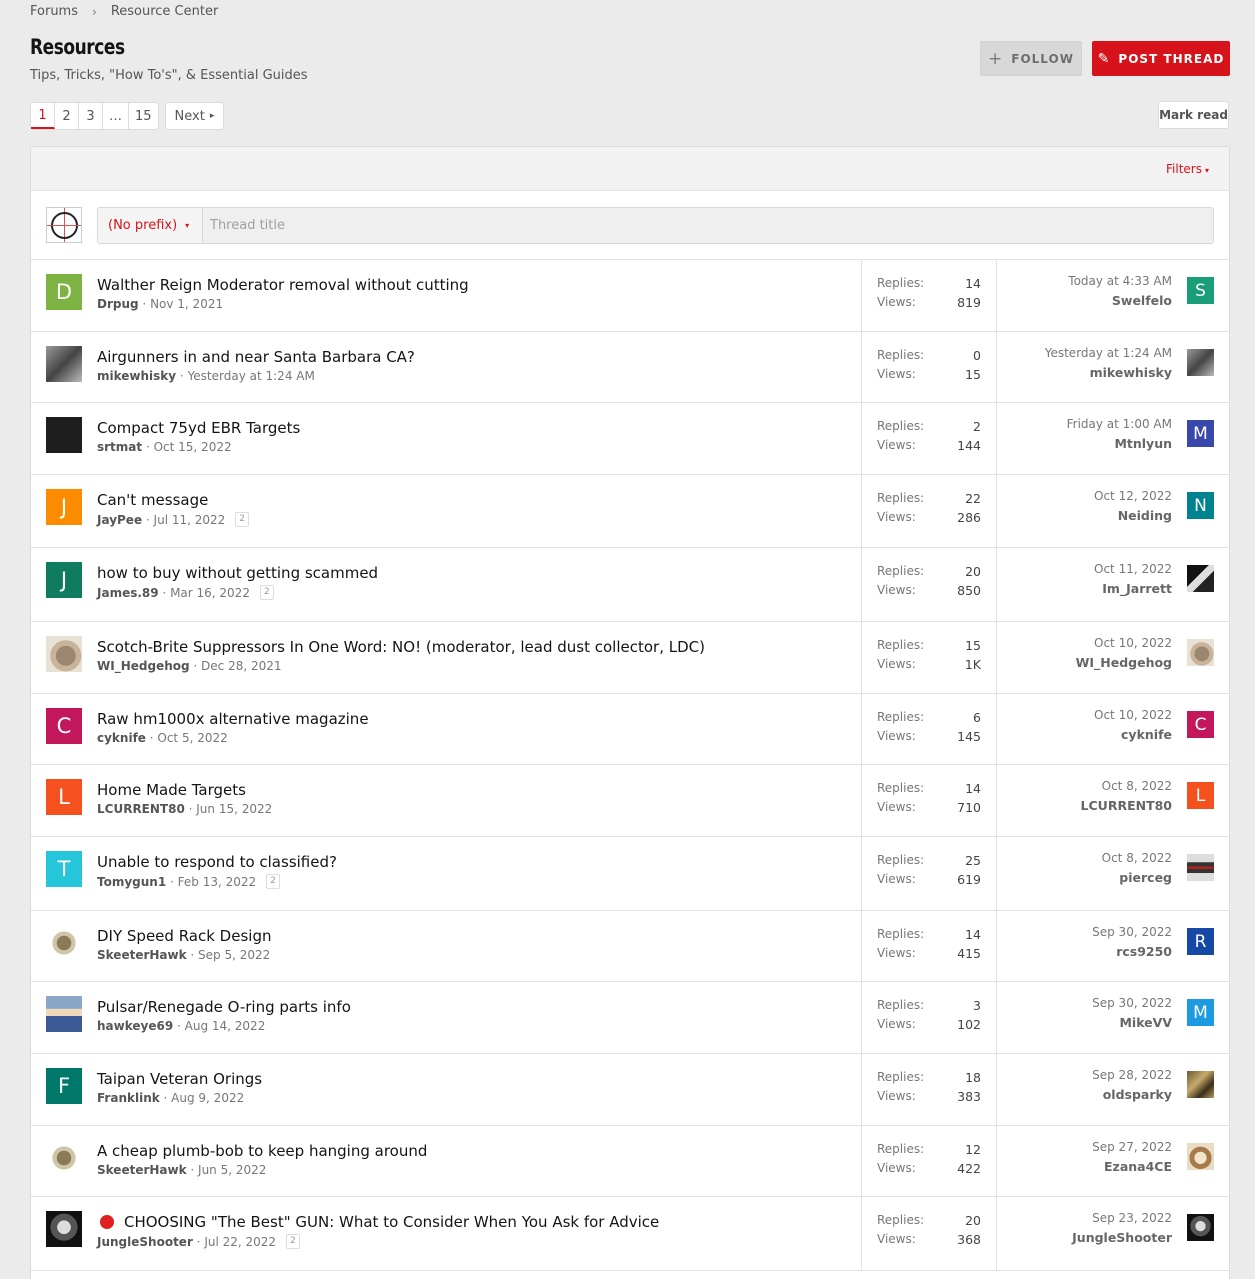 This screenshot has width=1255, height=1279. What do you see at coordinates (1132, 1022) in the screenshot?
I see `last-post-user: MikeVV` at bounding box center [1132, 1022].